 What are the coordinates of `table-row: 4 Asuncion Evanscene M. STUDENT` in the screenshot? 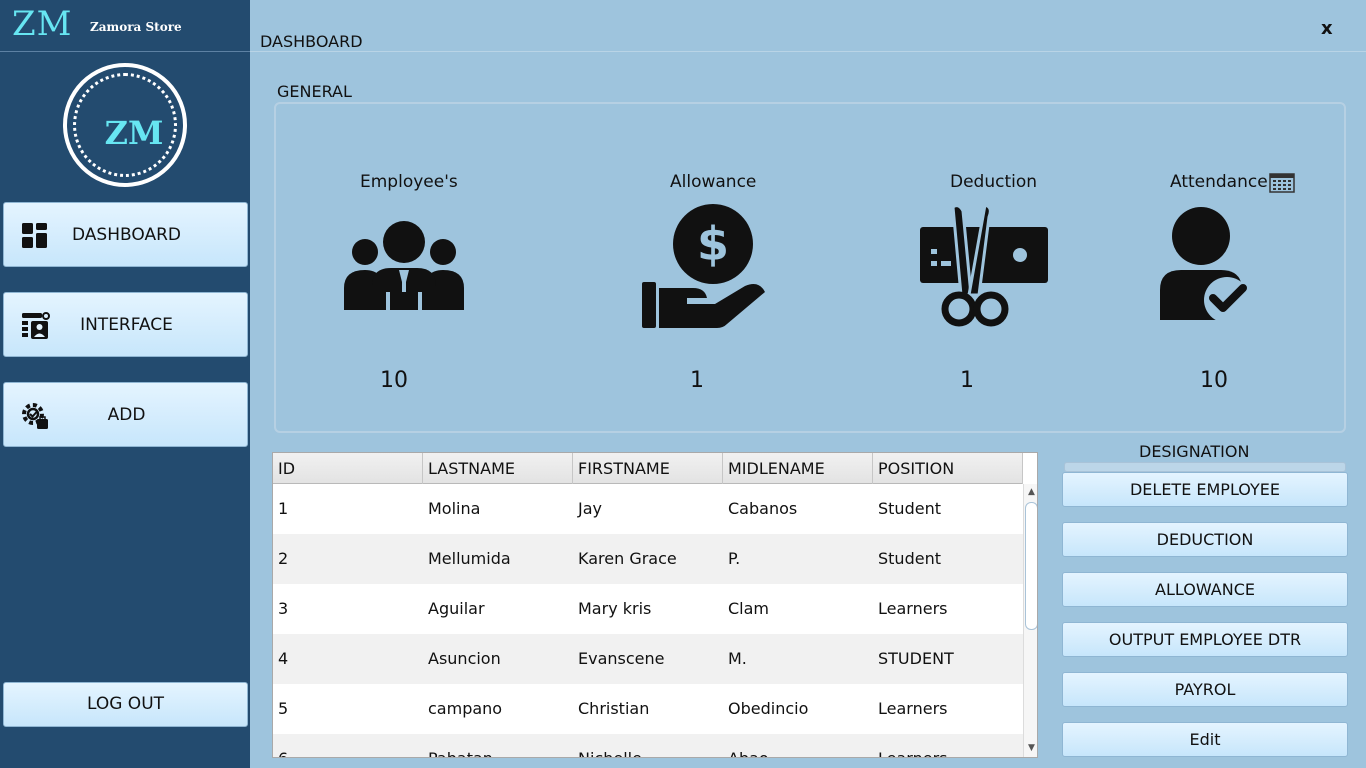 It's located at (648, 659).